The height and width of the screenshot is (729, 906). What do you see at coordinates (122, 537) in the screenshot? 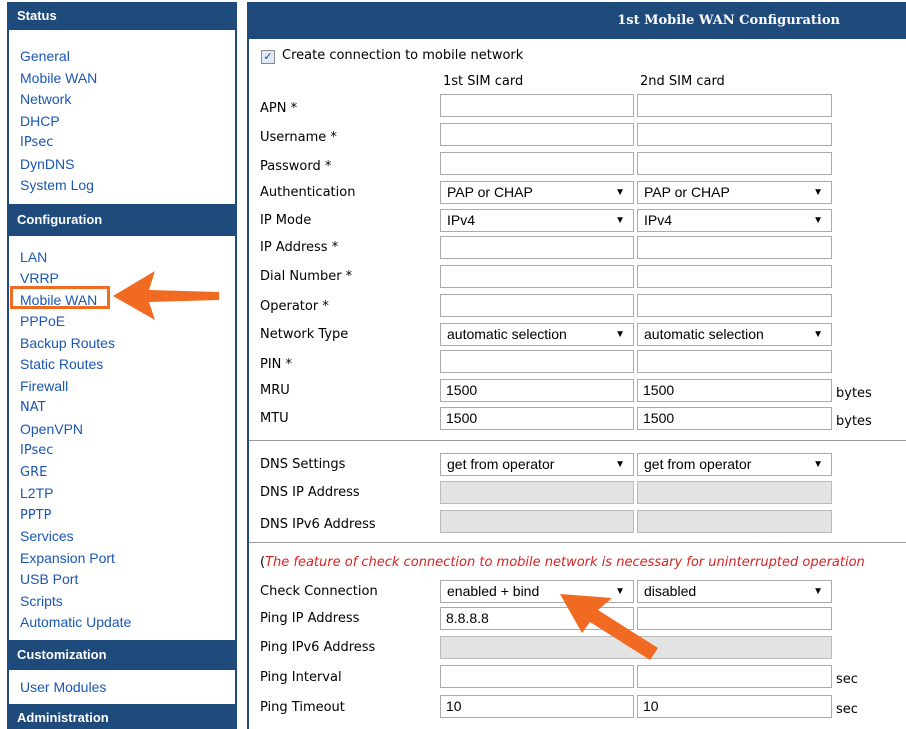
I see `sidebar-item-services: Services` at bounding box center [122, 537].